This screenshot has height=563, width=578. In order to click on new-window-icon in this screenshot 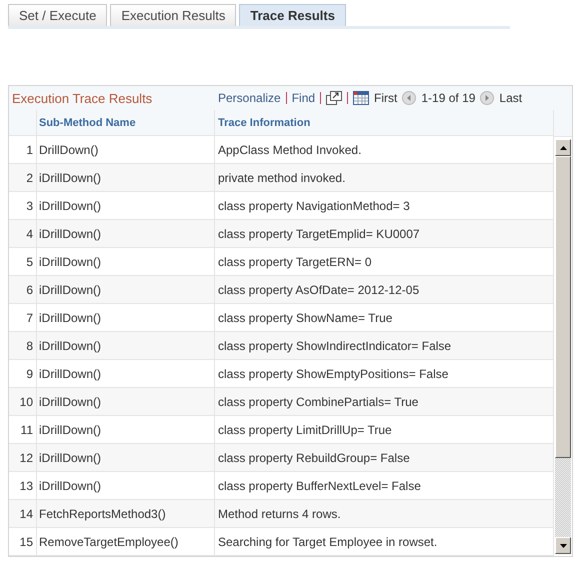, I will do `click(334, 98)`.